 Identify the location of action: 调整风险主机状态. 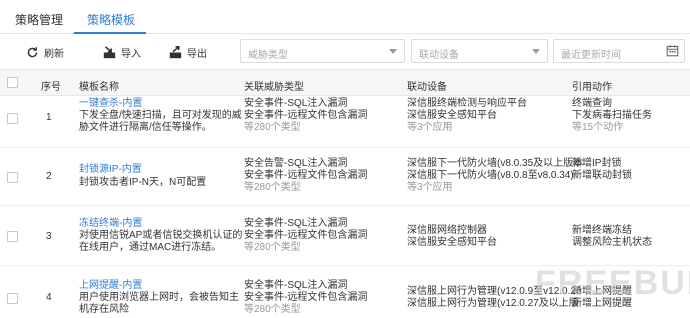
(612, 242).